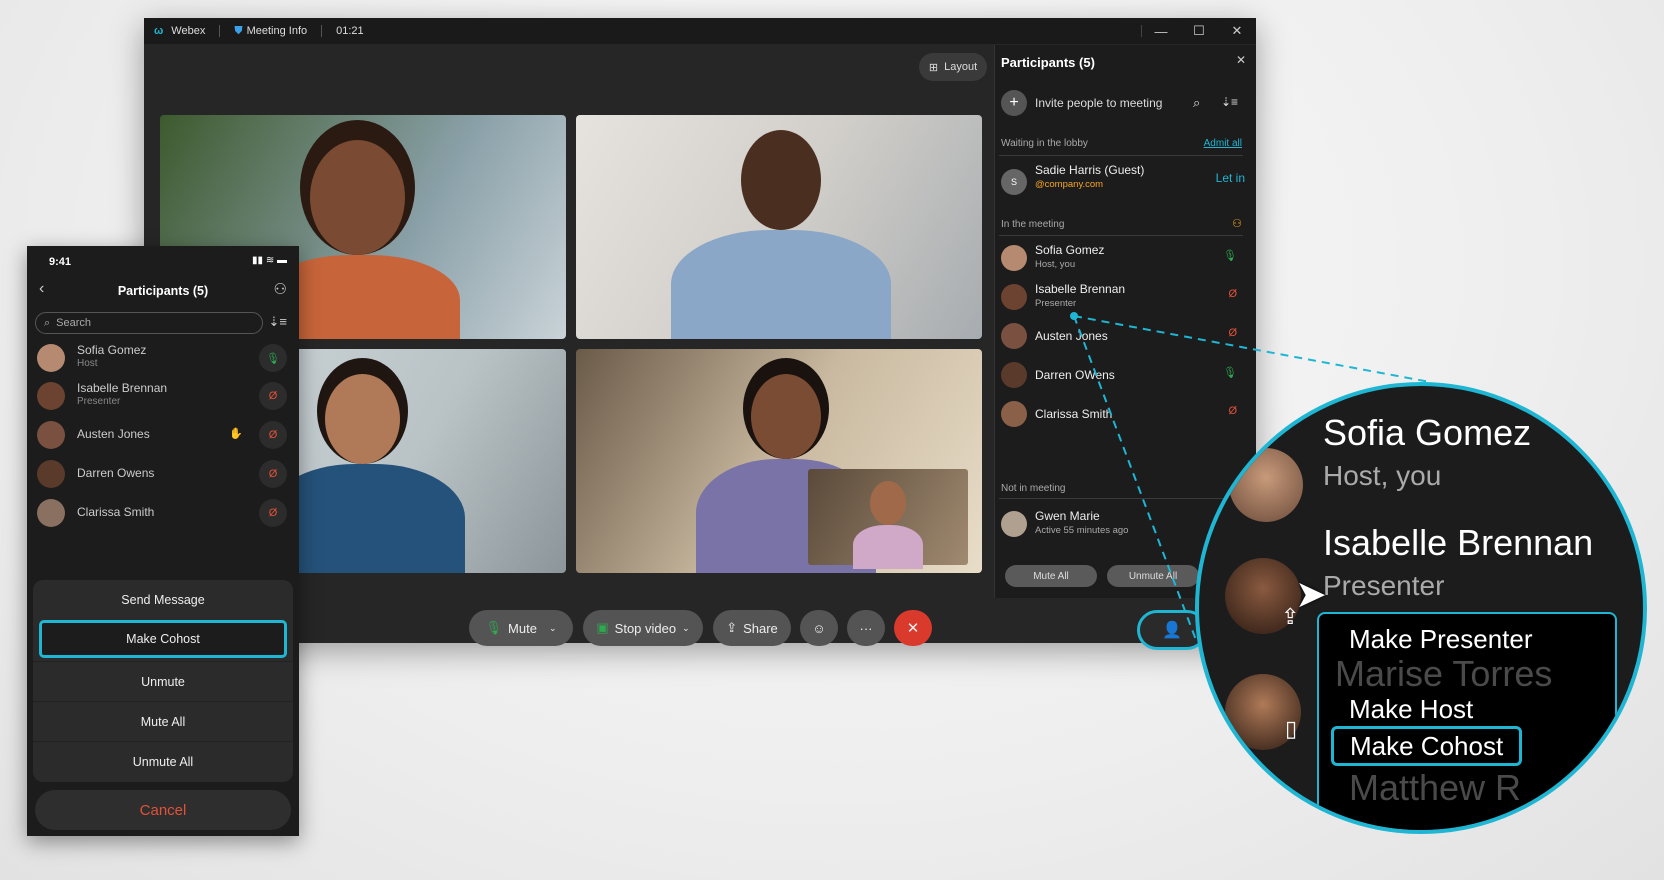  What do you see at coordinates (1014, 182) in the screenshot?
I see `avatar: S` at bounding box center [1014, 182].